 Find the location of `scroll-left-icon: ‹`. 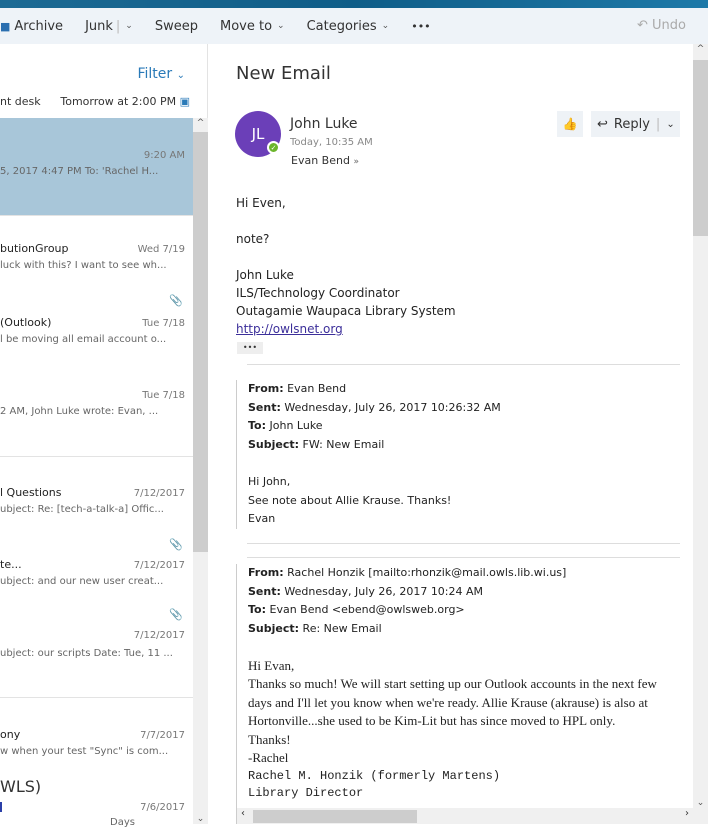

scroll-left-icon: ‹ is located at coordinates (243, 813).